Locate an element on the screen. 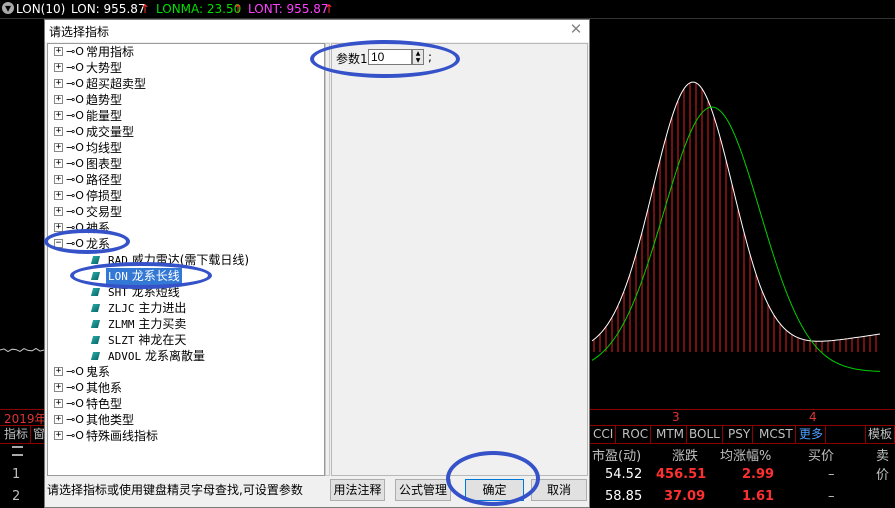 This screenshot has width=895, height=508. leaf-name: 龙系离散量 is located at coordinates (174, 356).